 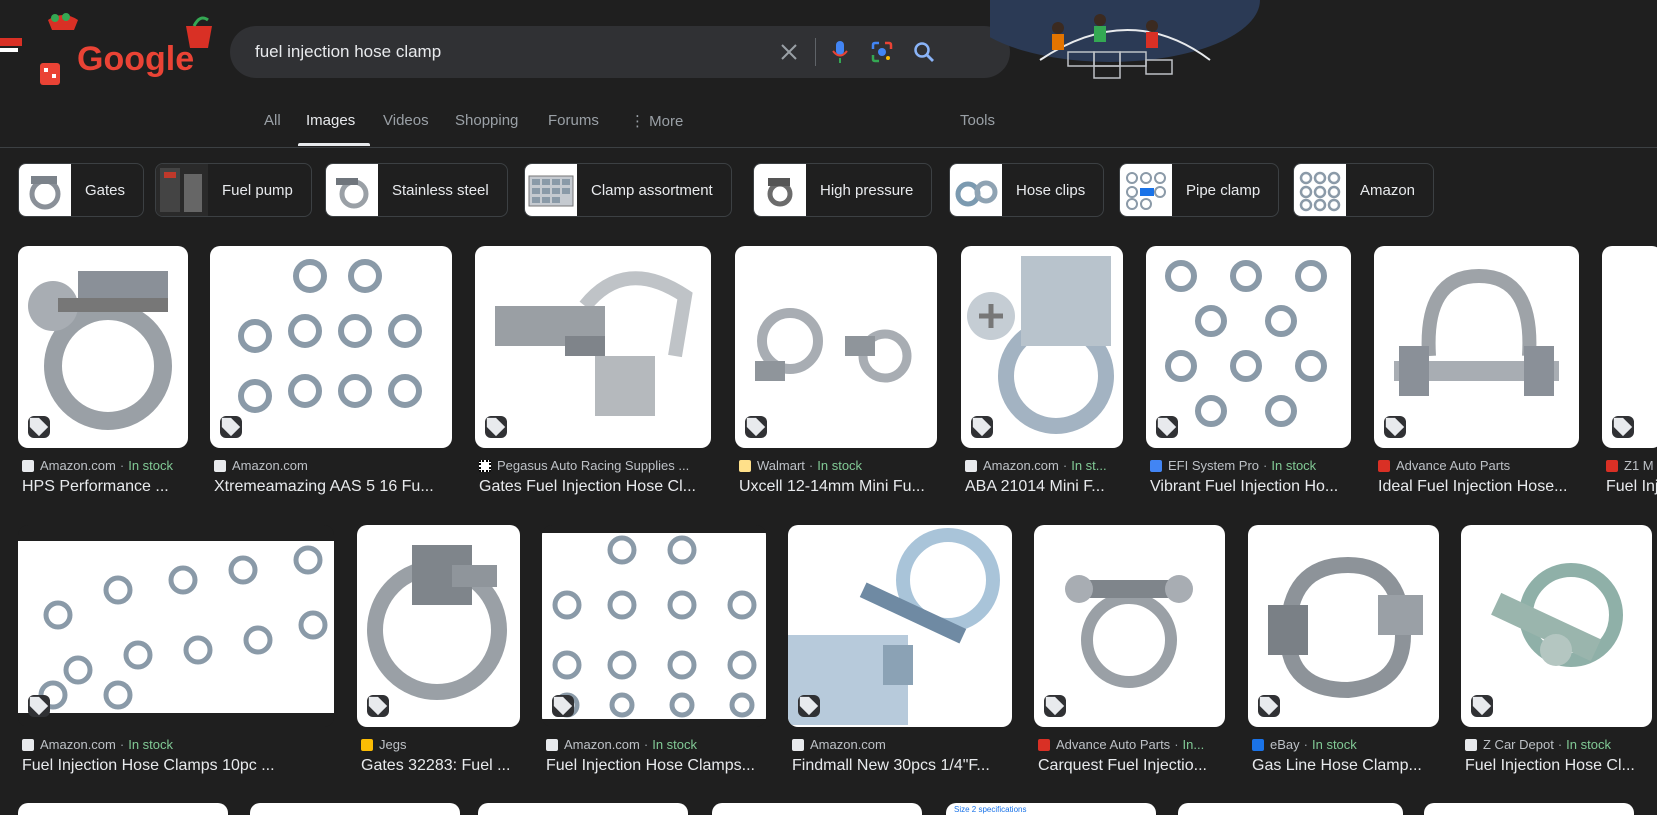 What do you see at coordinates (840, 465) in the screenshot?
I see `result-source: Walmart · In stock` at bounding box center [840, 465].